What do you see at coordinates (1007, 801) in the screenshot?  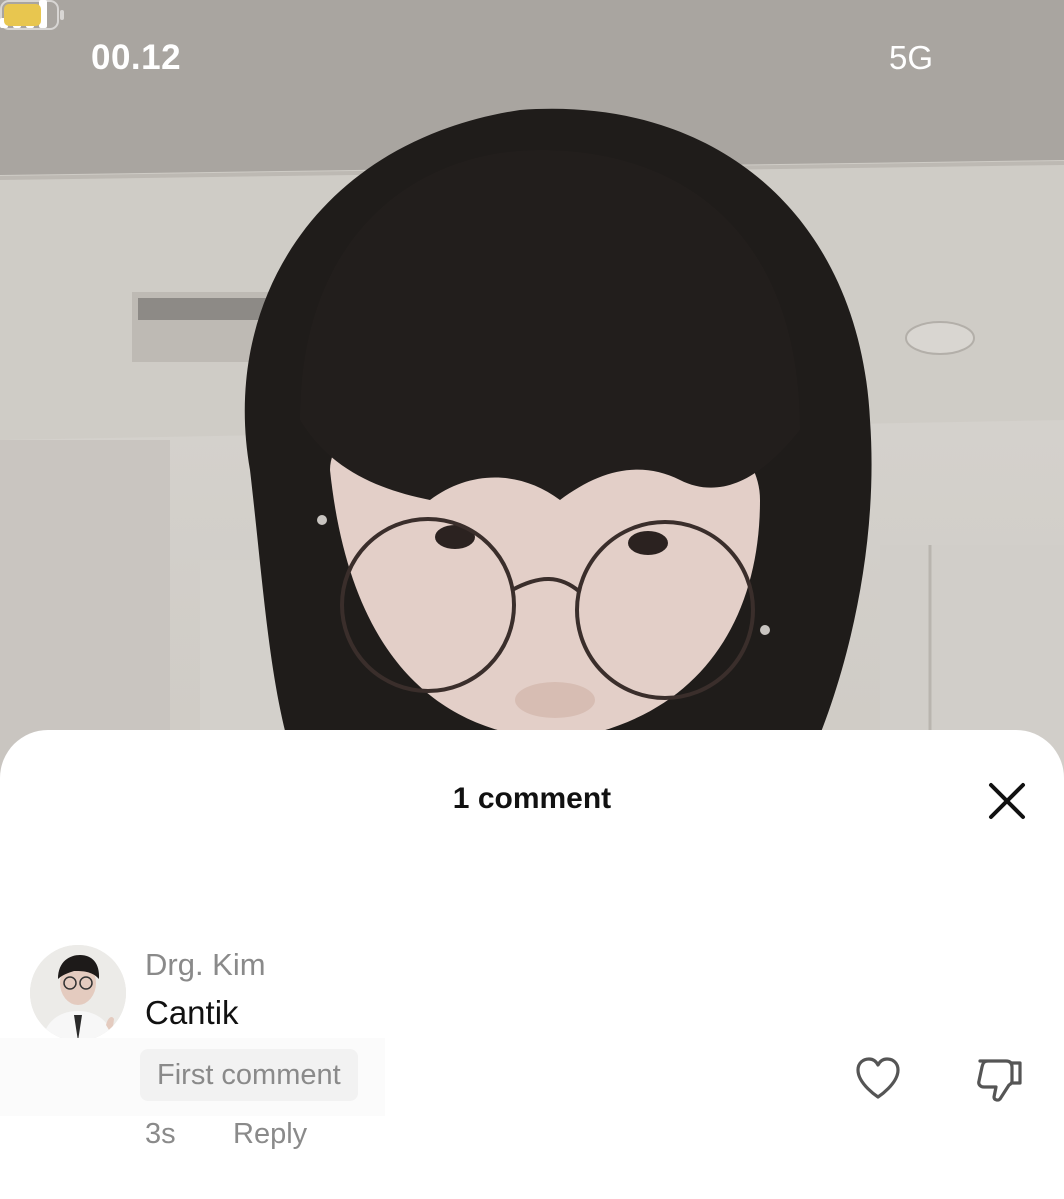 I see `close-icon` at bounding box center [1007, 801].